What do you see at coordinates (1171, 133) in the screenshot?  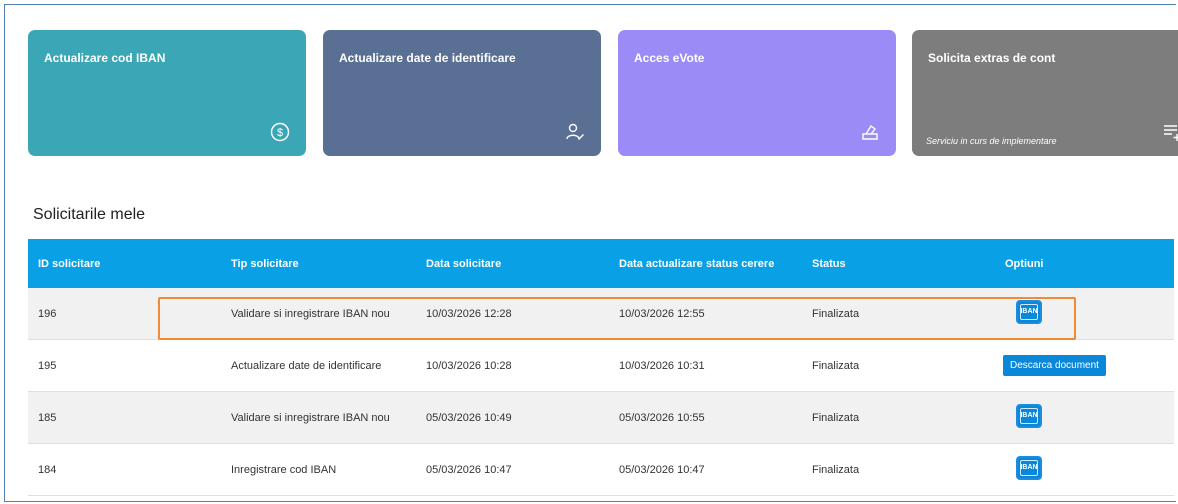 I see `add-list-icon` at bounding box center [1171, 133].